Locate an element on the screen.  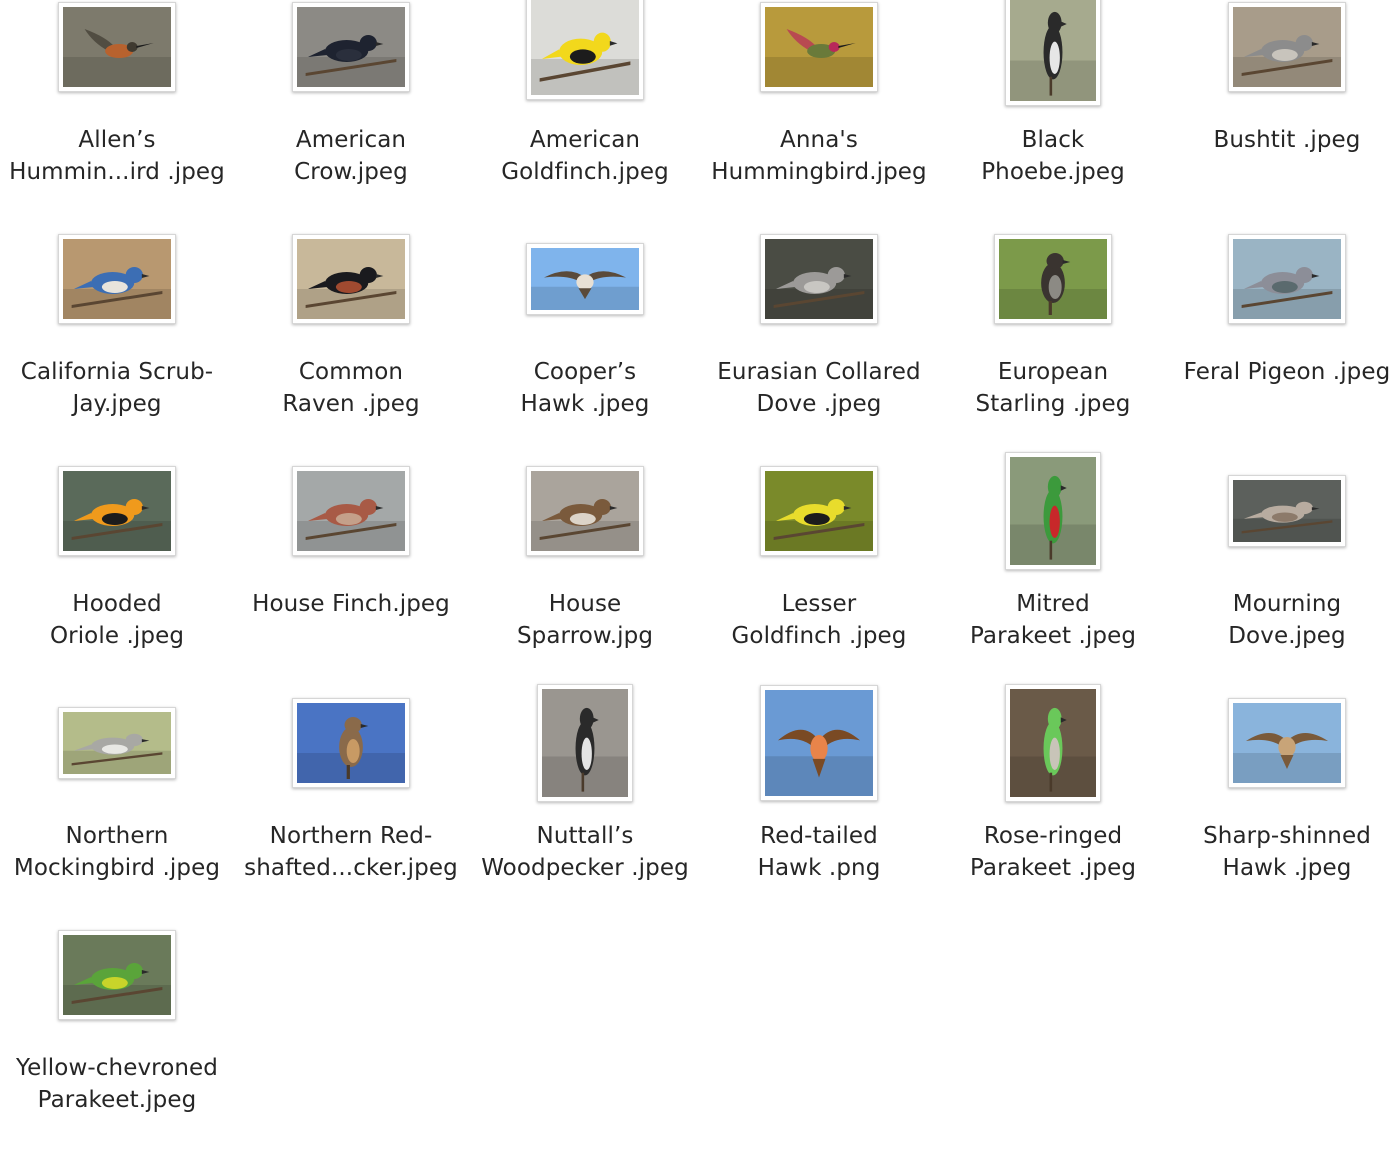
file-item: Nuttall’s Woodpecker .jpeg is located at coordinates (583, 806).